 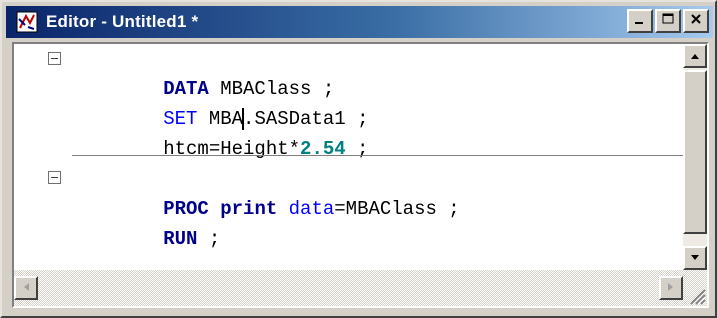 I want to click on horizontal-scrollbar, so click(x=360, y=288).